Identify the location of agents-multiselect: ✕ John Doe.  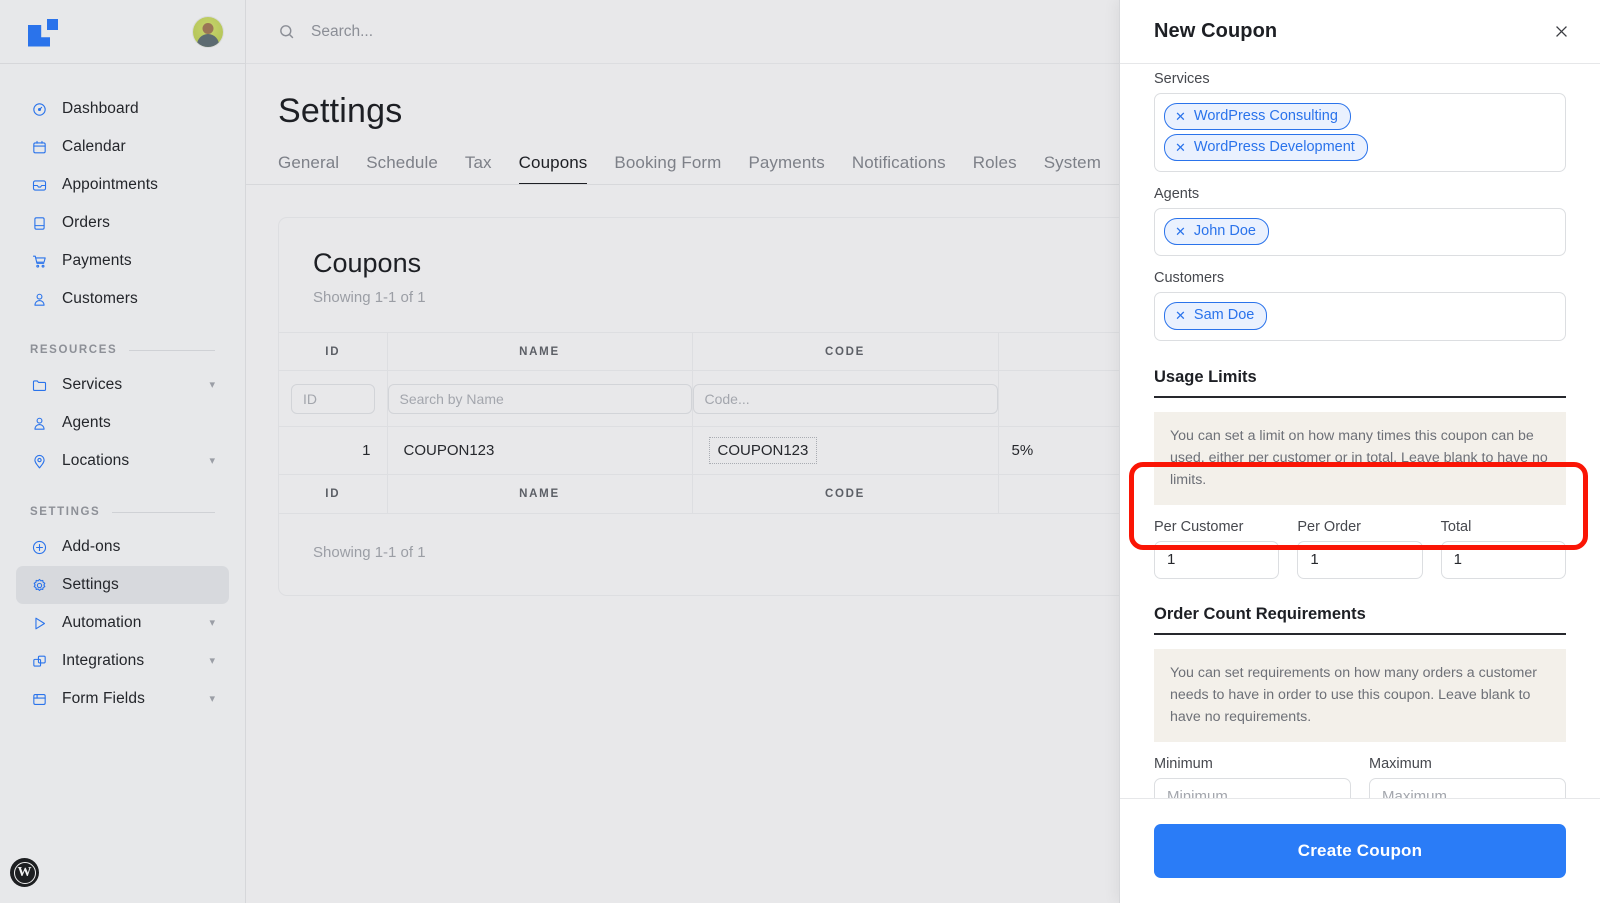
(1360, 232).